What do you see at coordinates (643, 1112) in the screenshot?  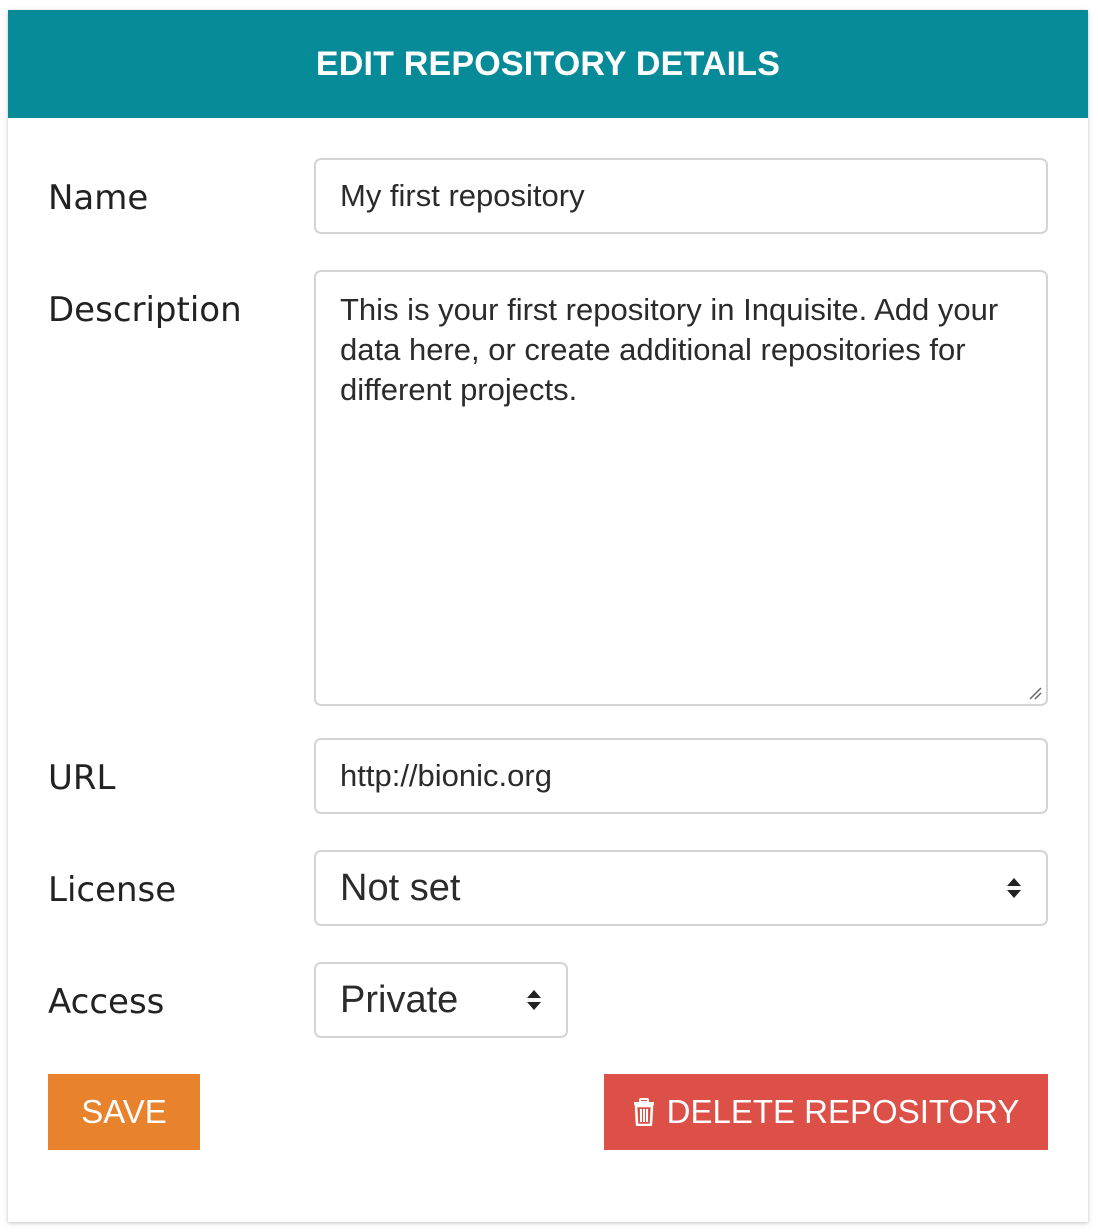 I see `trash-icon` at bounding box center [643, 1112].